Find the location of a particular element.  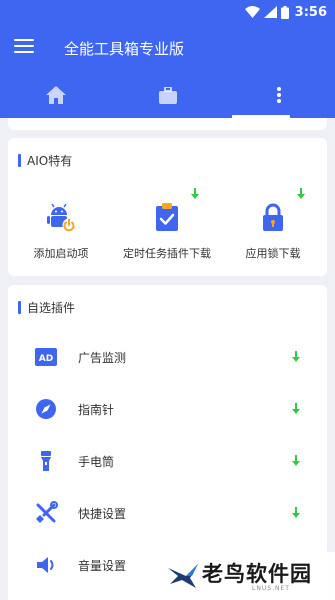

status-time: 3:56 is located at coordinates (310, 12).